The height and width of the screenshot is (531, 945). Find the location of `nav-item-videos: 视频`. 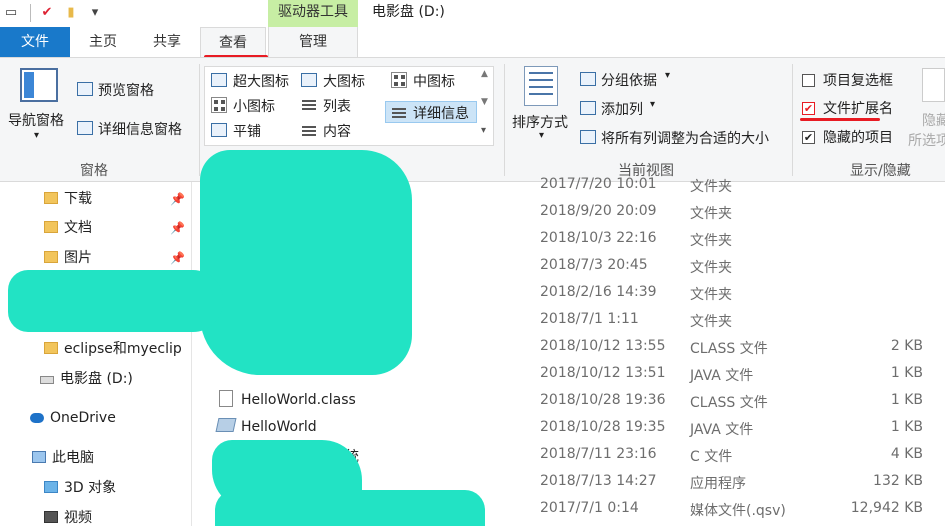

nav-item-videos: 视频 is located at coordinates (68, 518).